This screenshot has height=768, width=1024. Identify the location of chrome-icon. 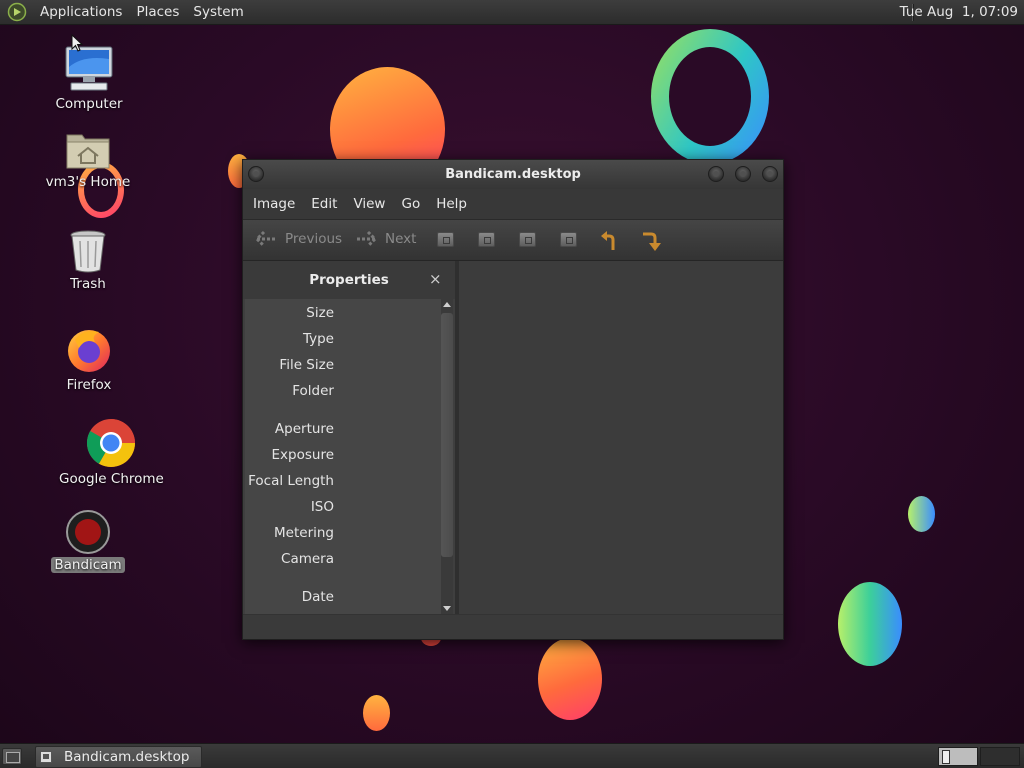
(110, 443).